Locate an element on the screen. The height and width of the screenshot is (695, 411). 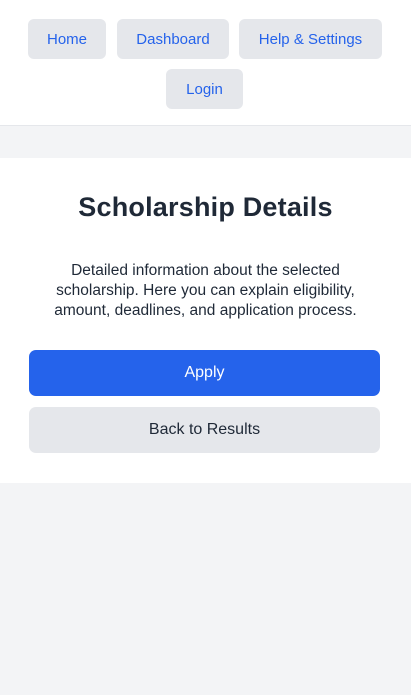
section-spacer is located at coordinates (205, 142).